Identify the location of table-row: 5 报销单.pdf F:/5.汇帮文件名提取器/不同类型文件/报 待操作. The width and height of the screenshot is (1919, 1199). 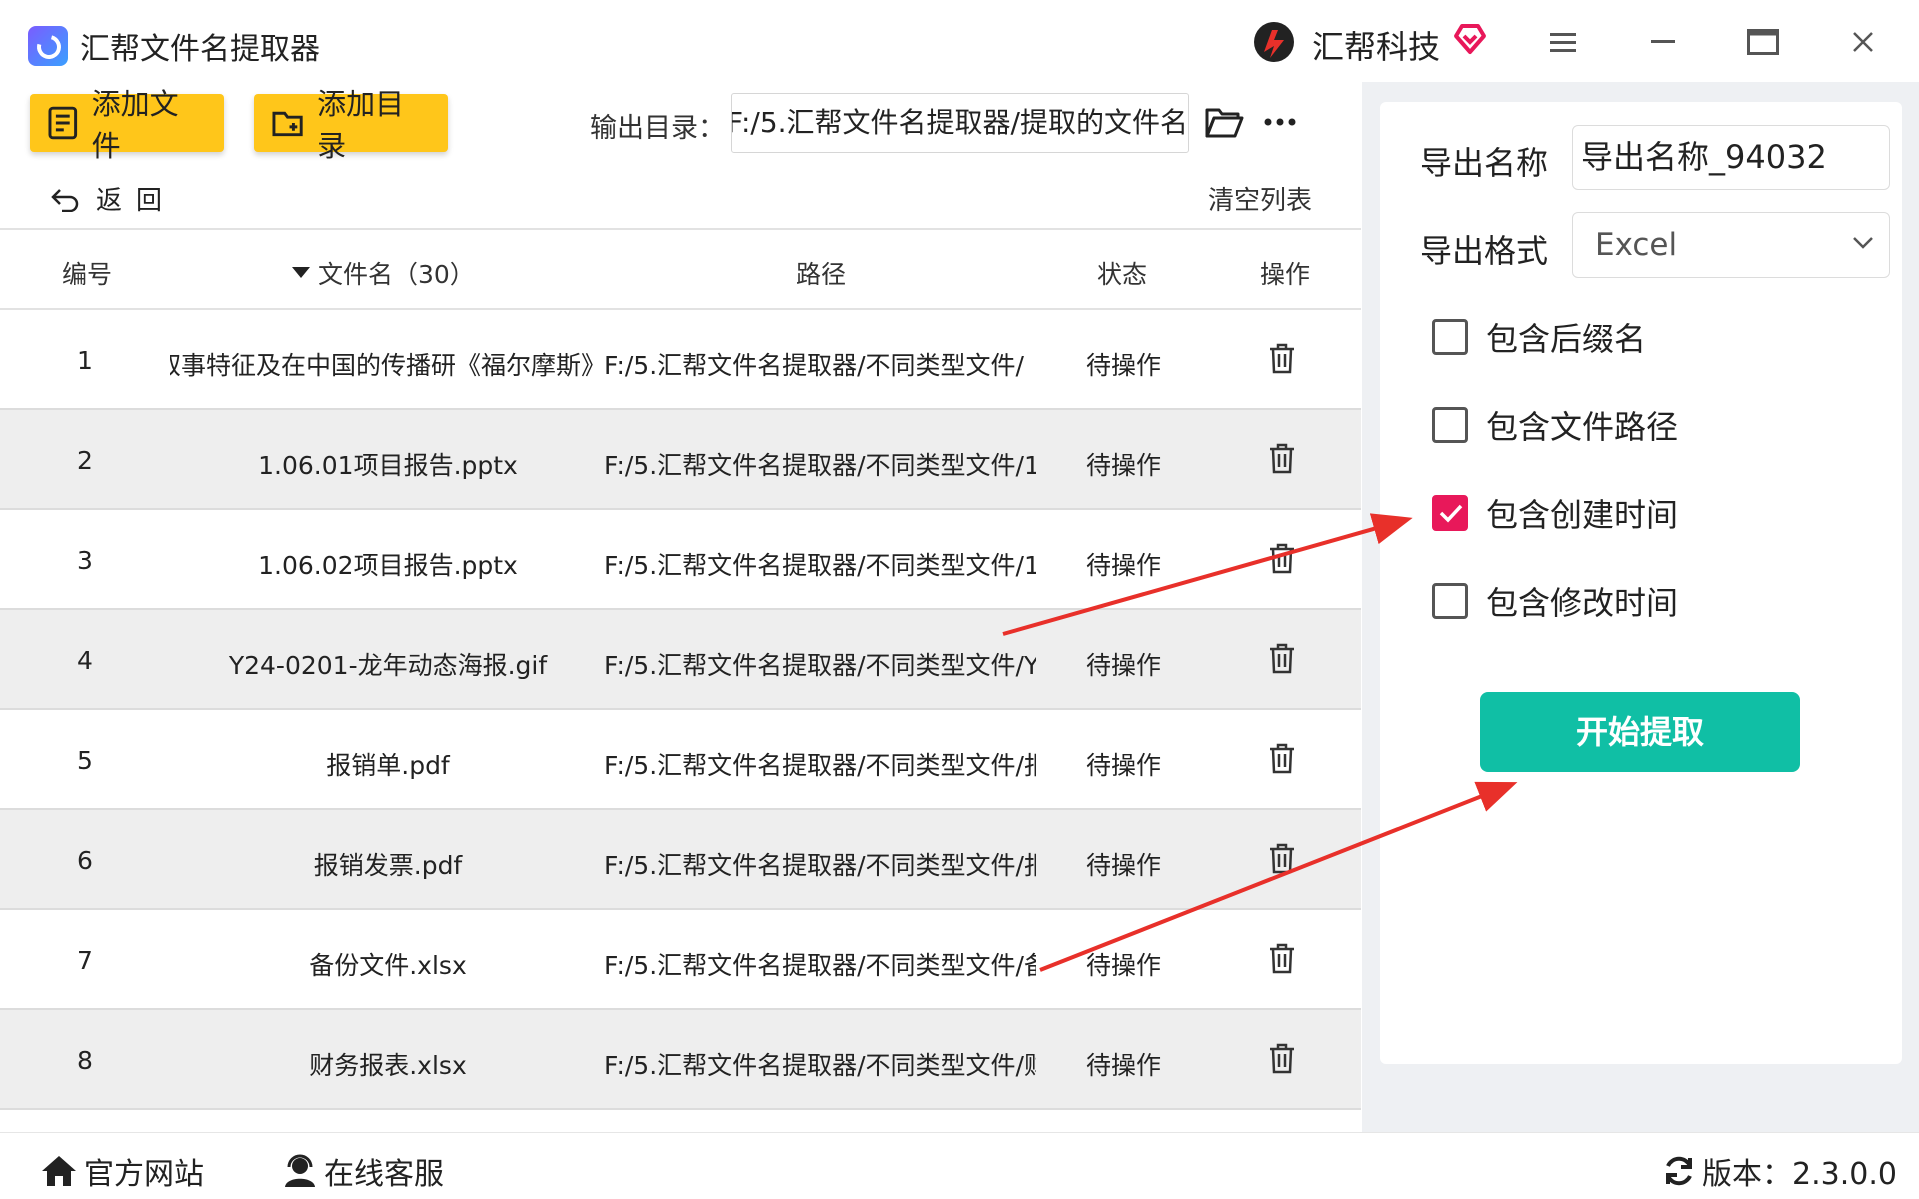
(680, 760).